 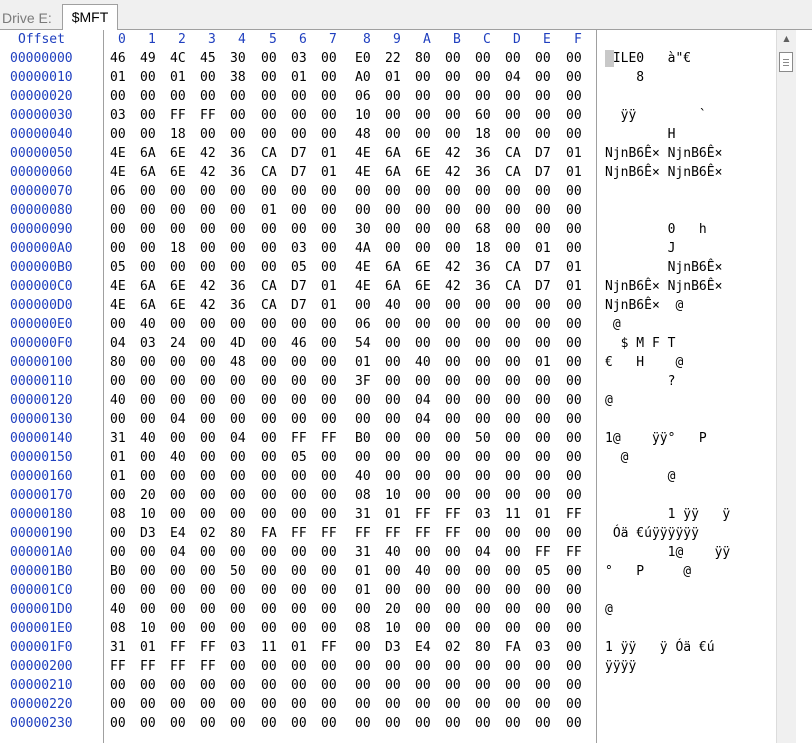 What do you see at coordinates (118, 58) in the screenshot?
I see `hex-byte: 46` at bounding box center [118, 58].